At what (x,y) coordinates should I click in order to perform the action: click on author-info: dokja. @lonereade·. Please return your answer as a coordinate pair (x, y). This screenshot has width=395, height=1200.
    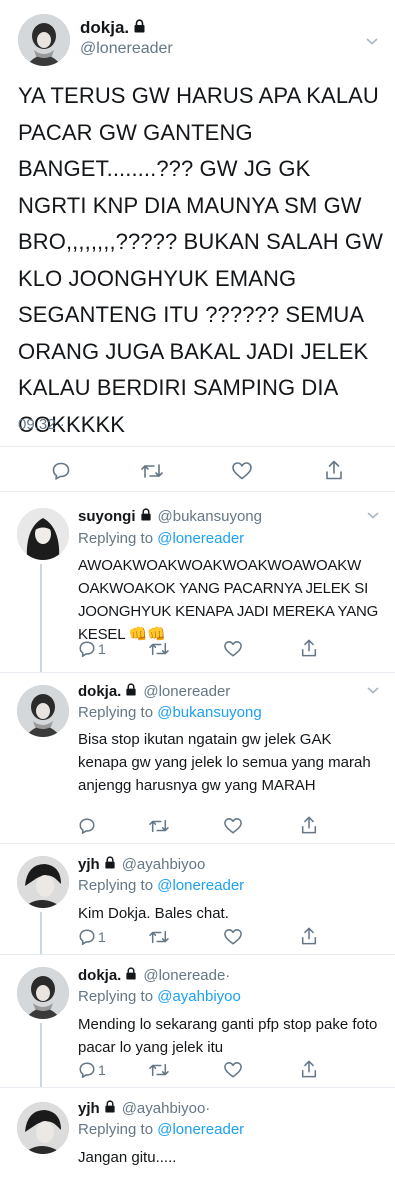
    Looking at the image, I should click on (154, 975).